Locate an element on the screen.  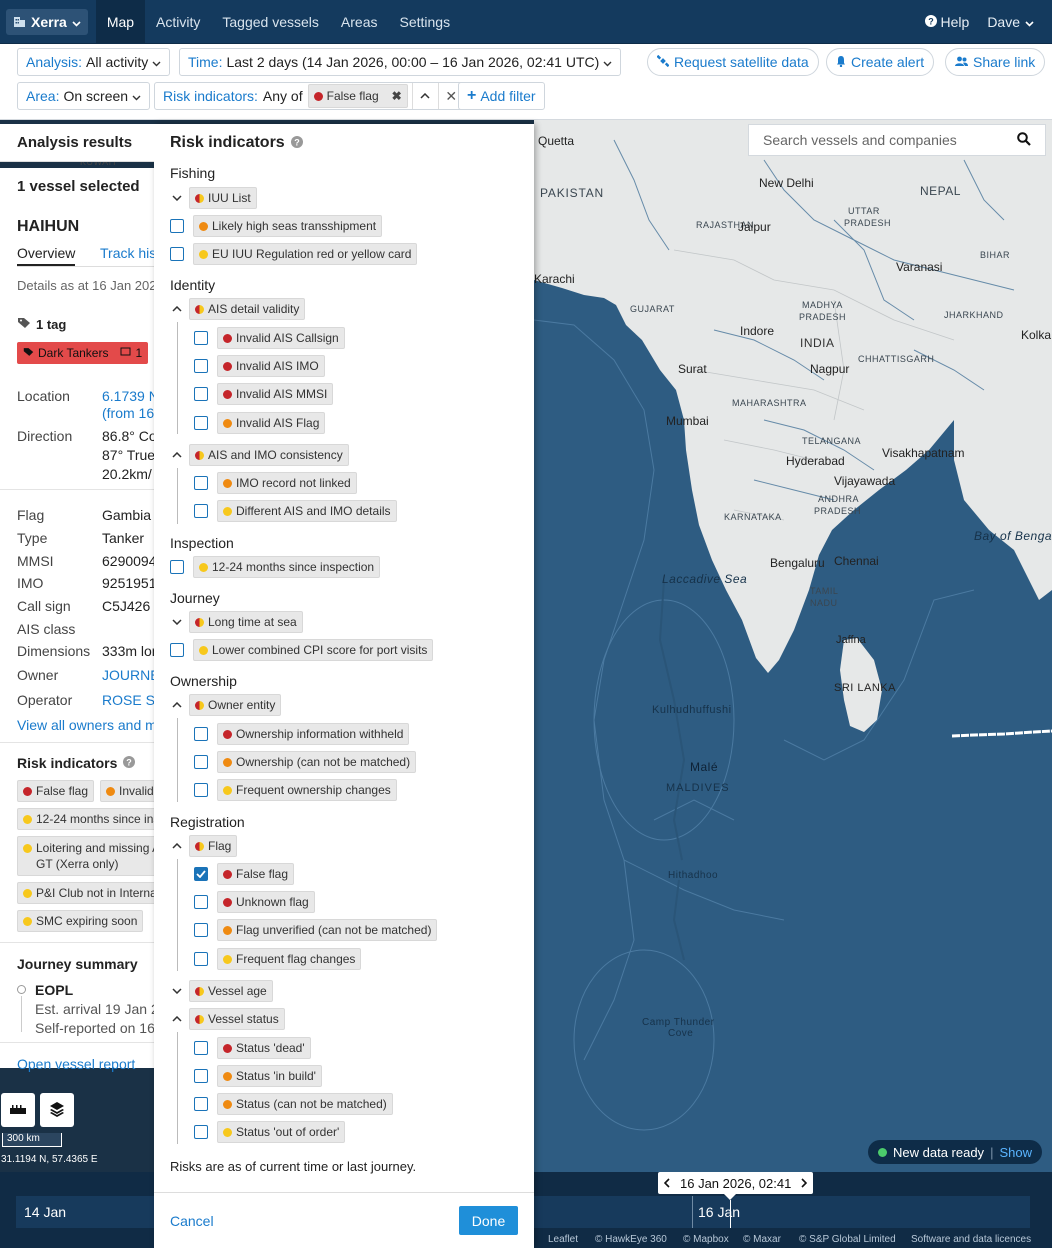
tab-track-history: Track his is located at coordinates (128, 253).